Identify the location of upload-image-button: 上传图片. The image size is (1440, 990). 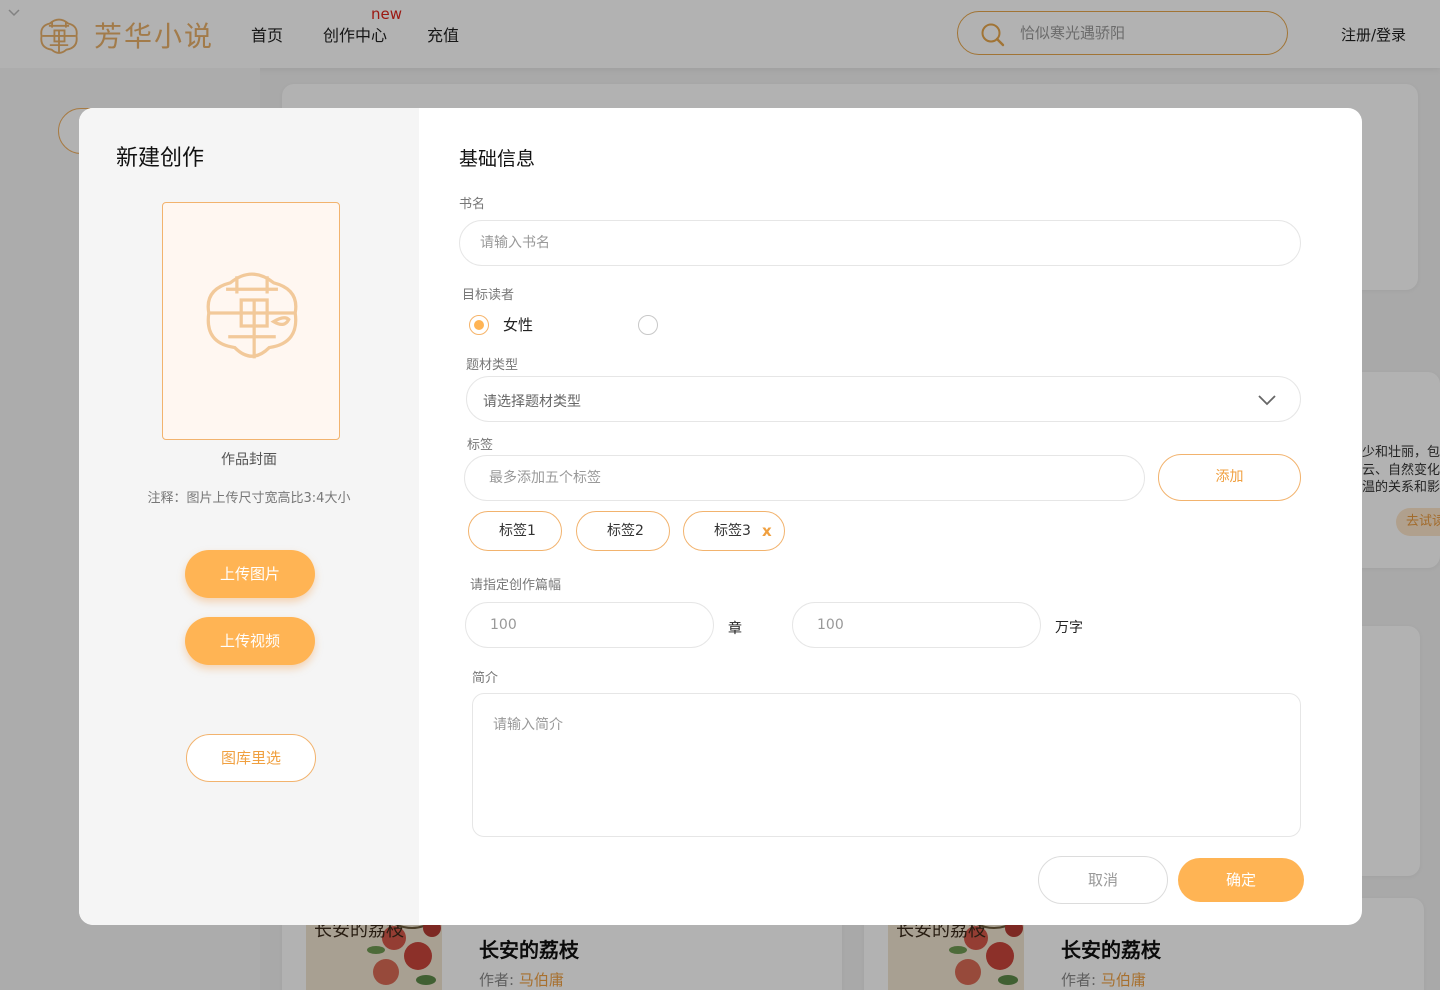
(250, 574).